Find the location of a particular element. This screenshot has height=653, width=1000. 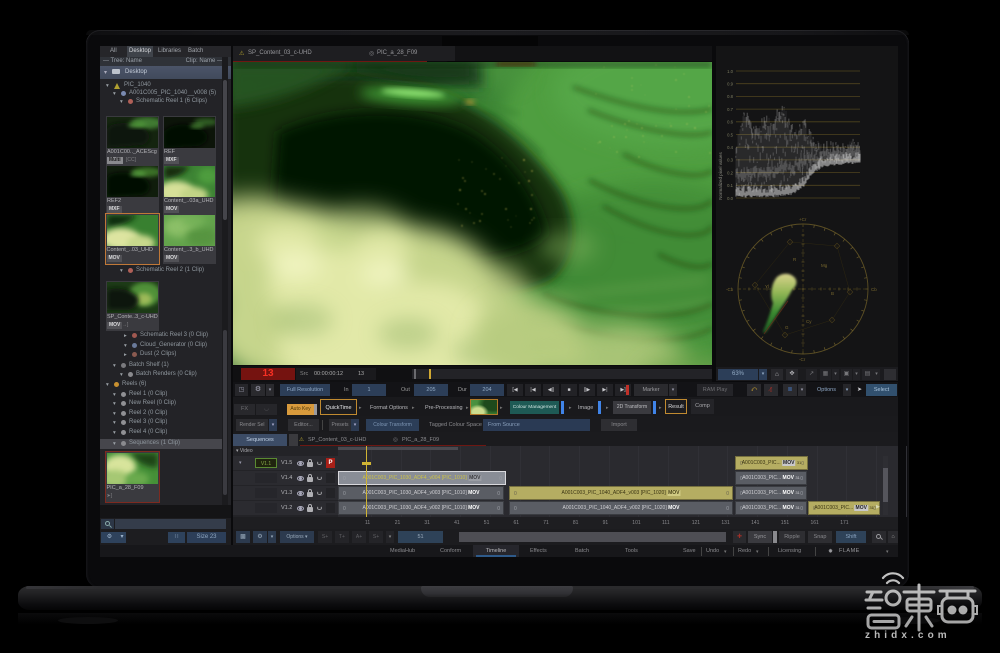

svg-text: G is located at coordinates (787, 327).